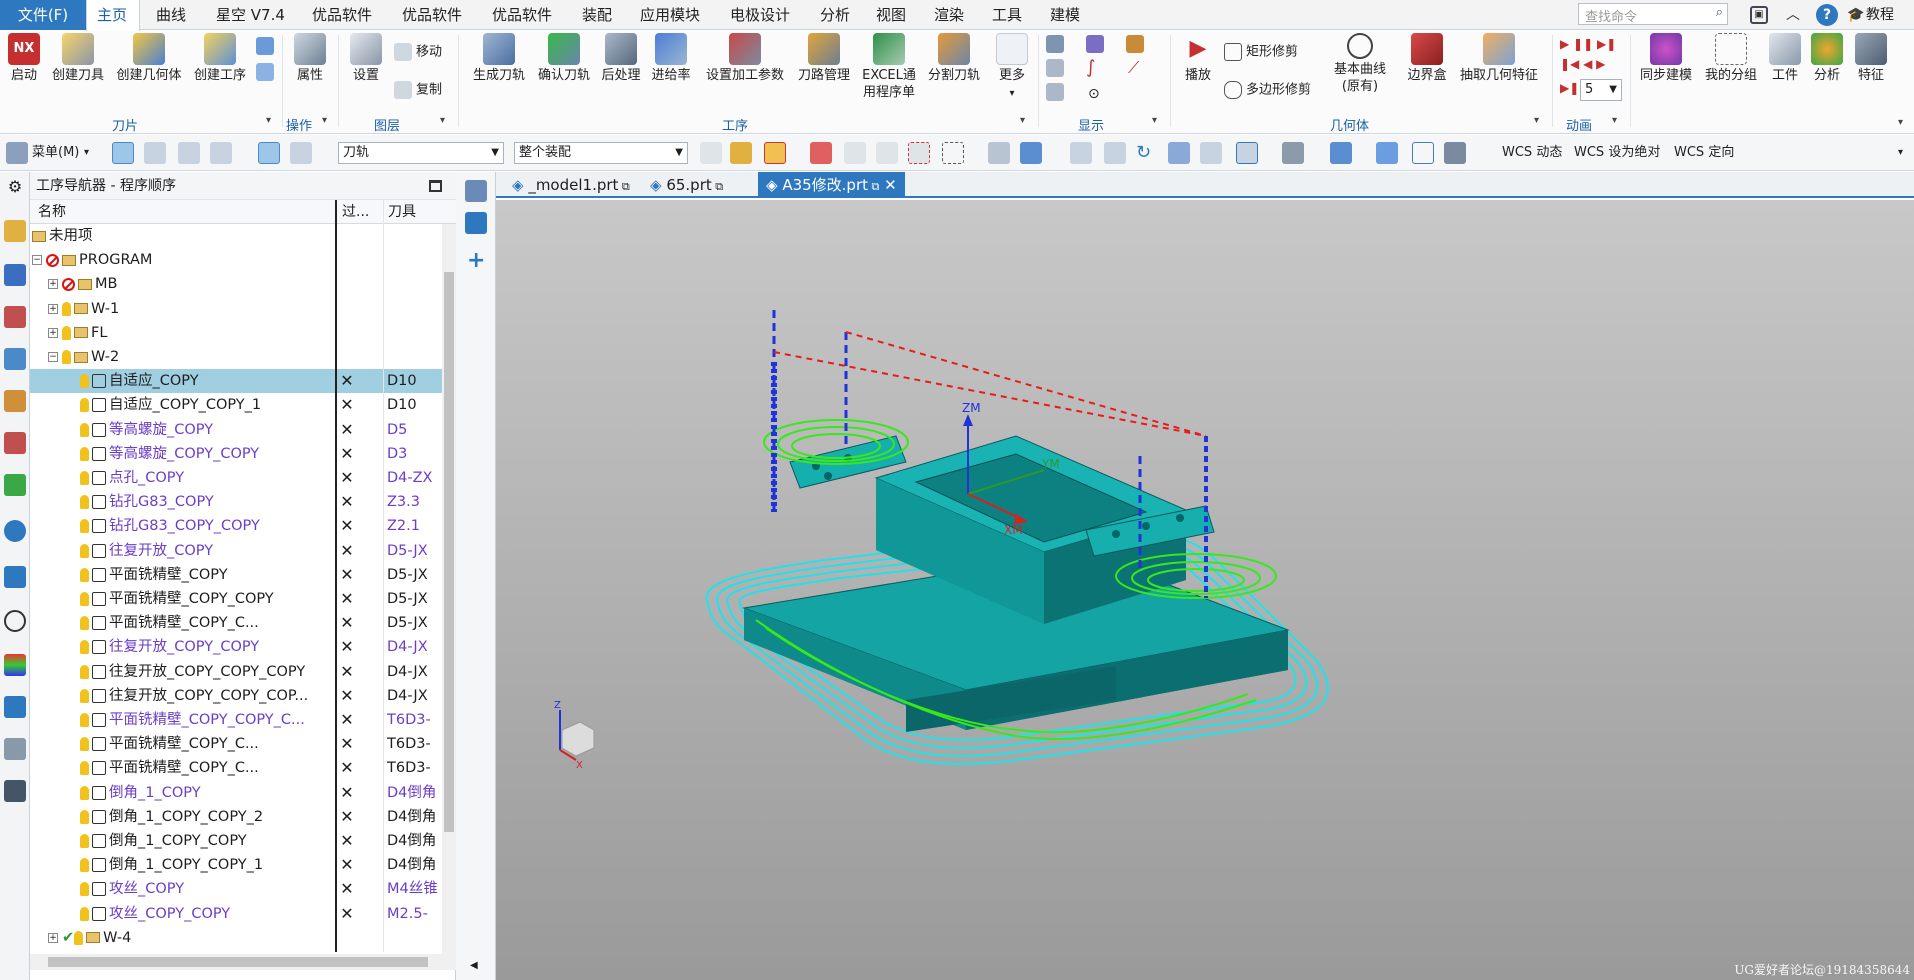 This screenshot has width=1914, height=980. What do you see at coordinates (421, 153) in the screenshot?
I see `type-filter-select: 刀轨 ▼` at bounding box center [421, 153].